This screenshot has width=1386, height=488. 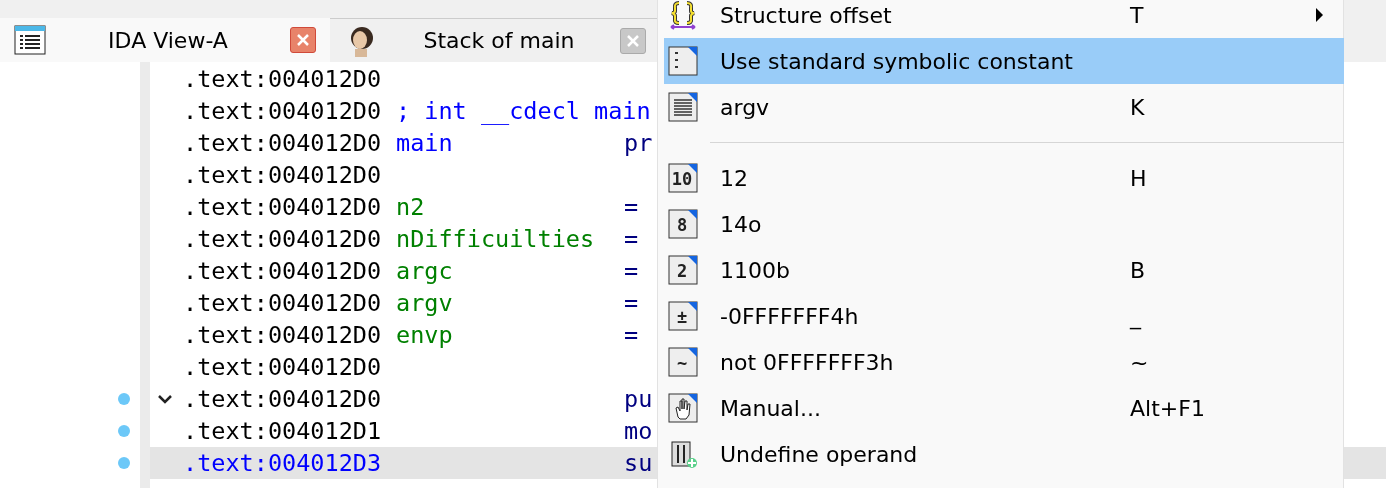 I want to click on stack-icon, so click(x=683, y=107).